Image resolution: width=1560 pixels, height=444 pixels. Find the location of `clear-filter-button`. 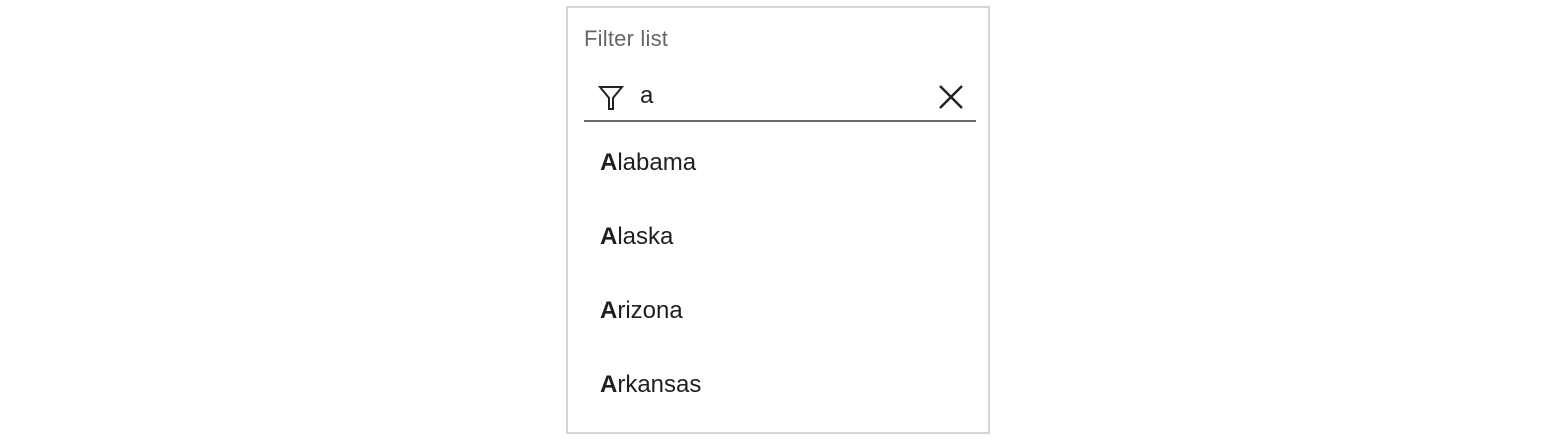

clear-filter-button is located at coordinates (951, 97).